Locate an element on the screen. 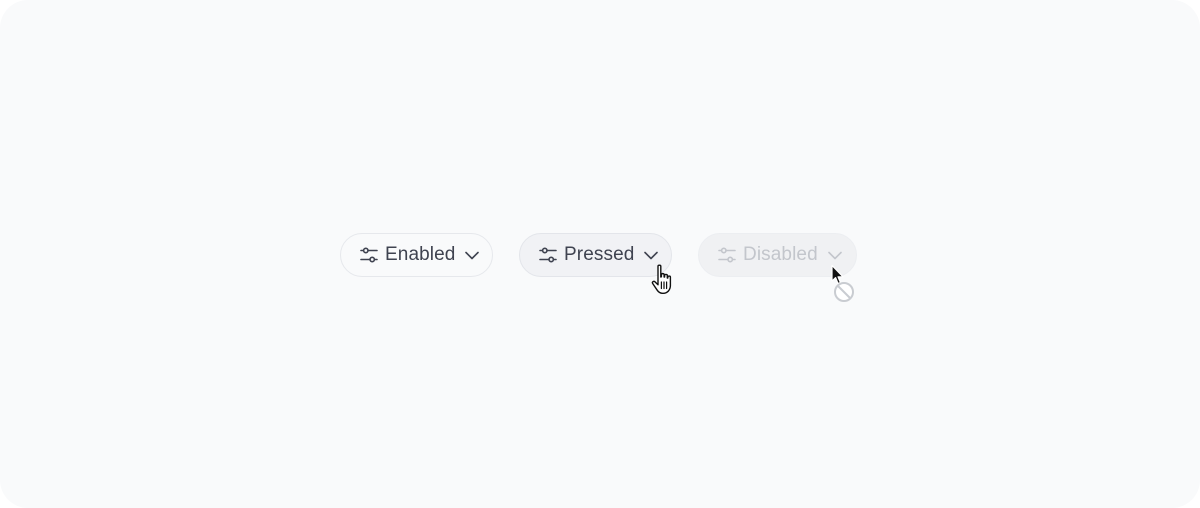 Image resolution: width=1200 pixels, height=508 pixels. filter-dropdown-label: Enabled is located at coordinates (420, 254).